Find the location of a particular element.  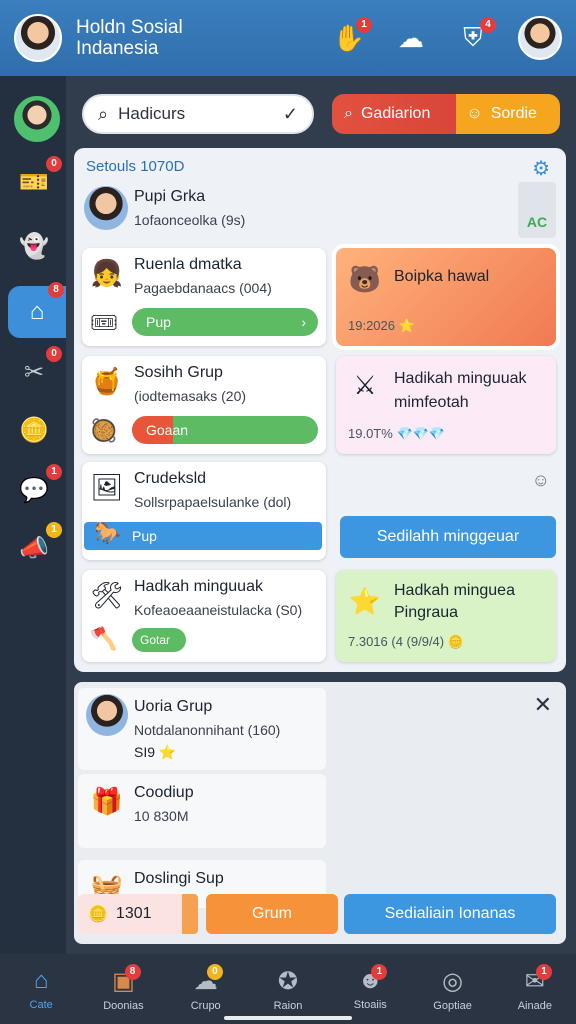

ghost-icon: 👻 is located at coordinates (34, 246).